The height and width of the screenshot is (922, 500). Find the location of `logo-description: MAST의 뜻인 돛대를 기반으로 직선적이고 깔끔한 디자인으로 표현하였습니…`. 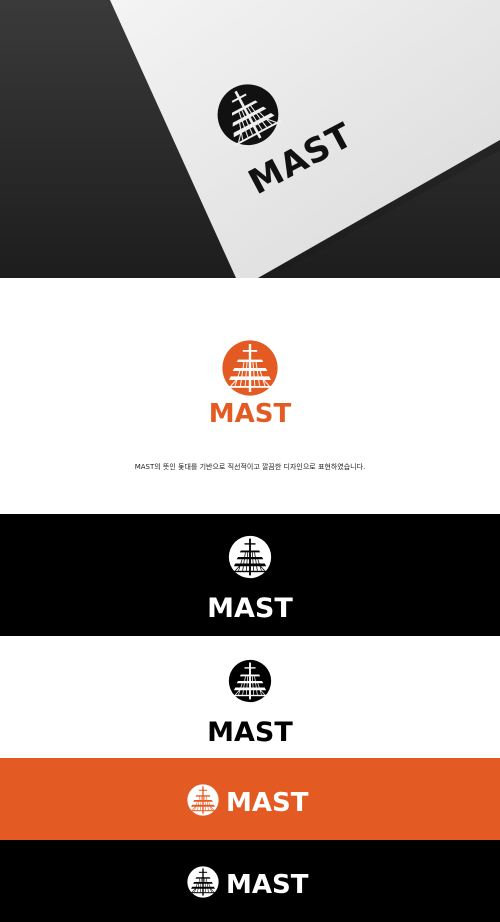

logo-description: MAST의 뜻인 돛대를 기반으로 직선적이고 깔끔한 디자인으로 표현하였습니… is located at coordinates (250, 467).